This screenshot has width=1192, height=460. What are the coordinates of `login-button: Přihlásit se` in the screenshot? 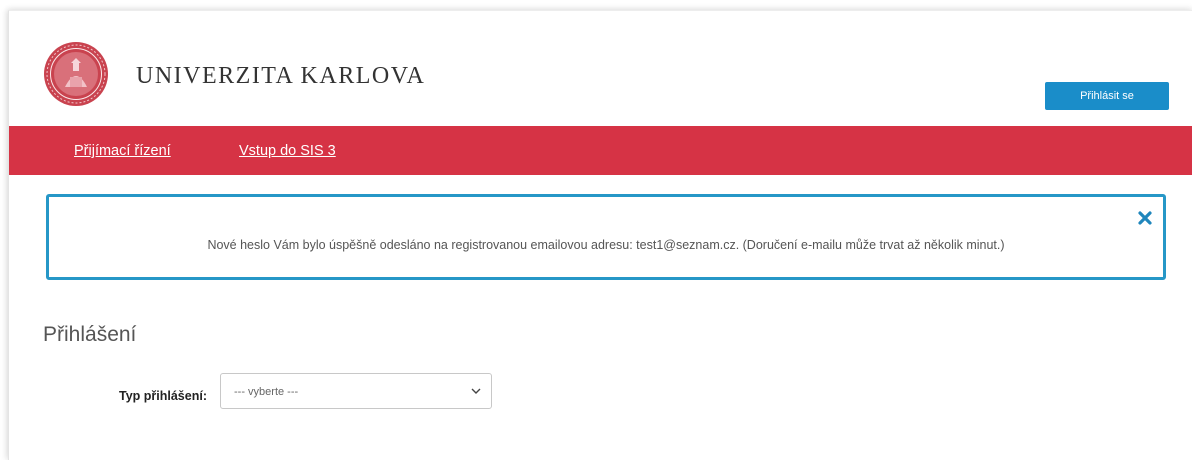 It's located at (1107, 96).